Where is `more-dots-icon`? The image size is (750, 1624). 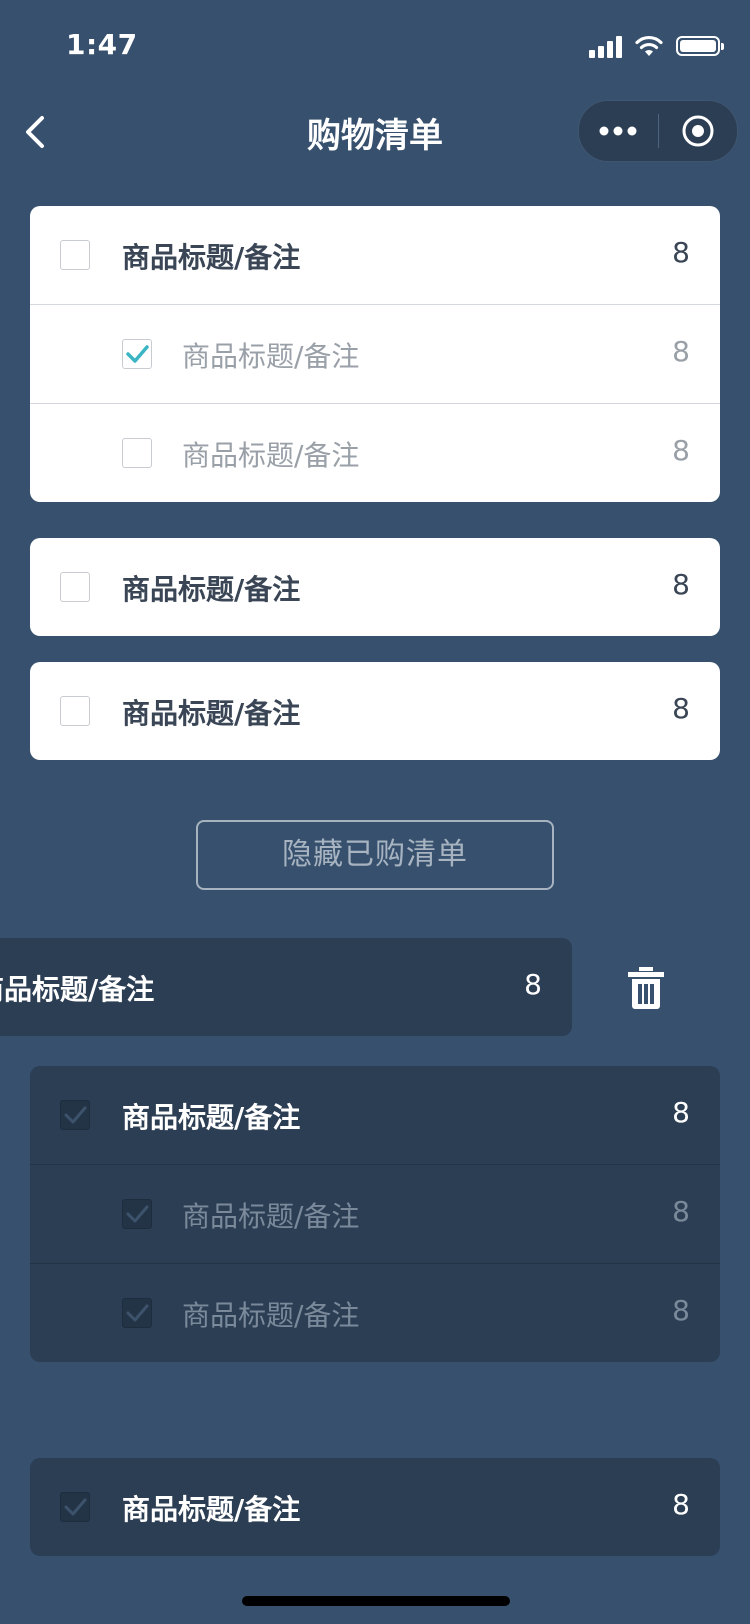 more-dots-icon is located at coordinates (618, 131).